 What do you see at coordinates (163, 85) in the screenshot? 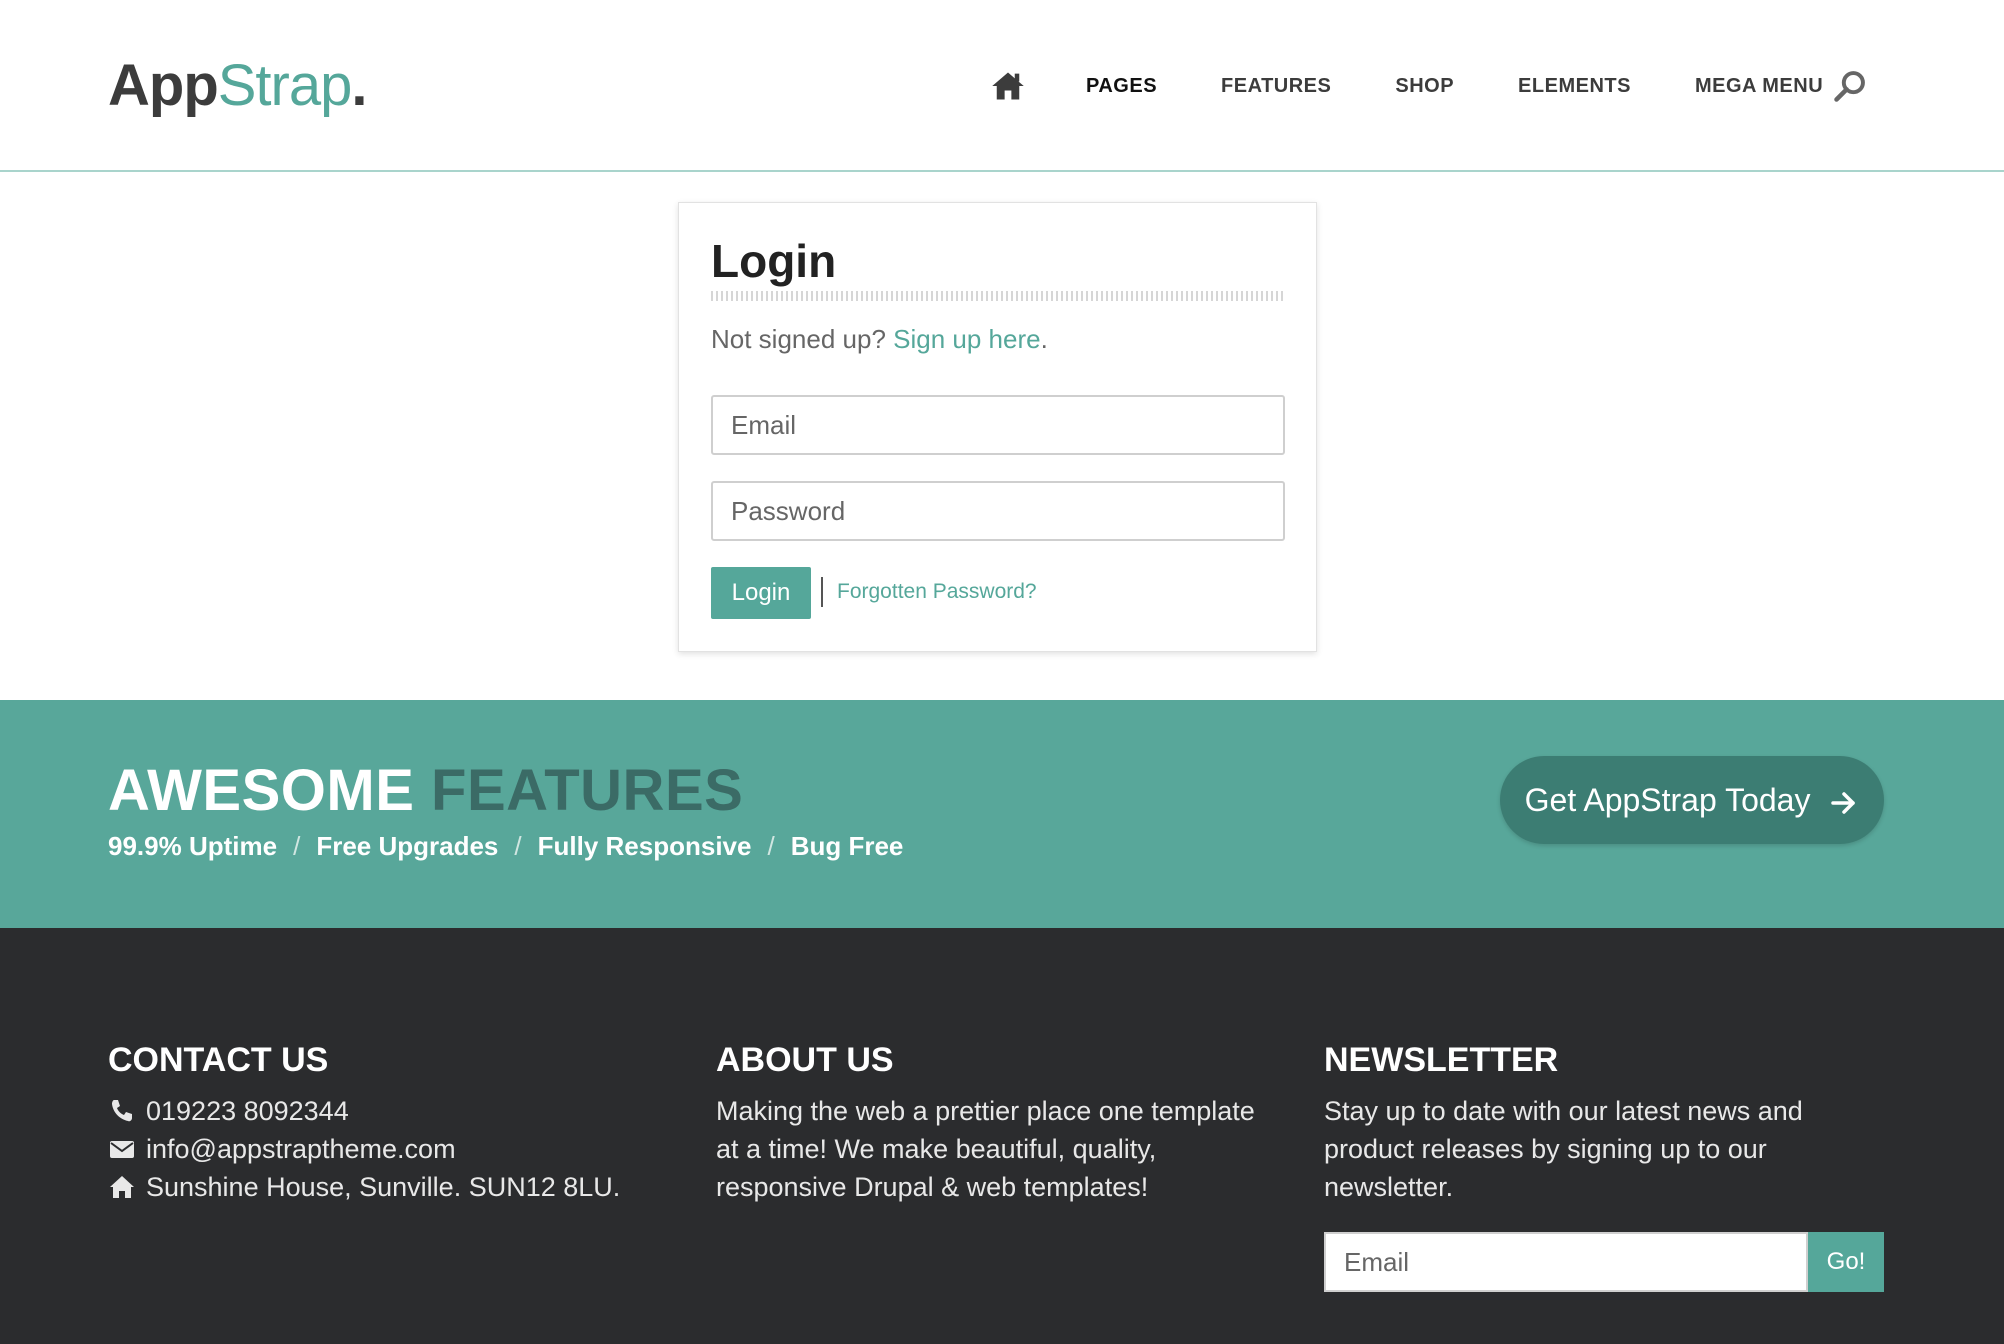
I see `logo-part-app: App` at bounding box center [163, 85].